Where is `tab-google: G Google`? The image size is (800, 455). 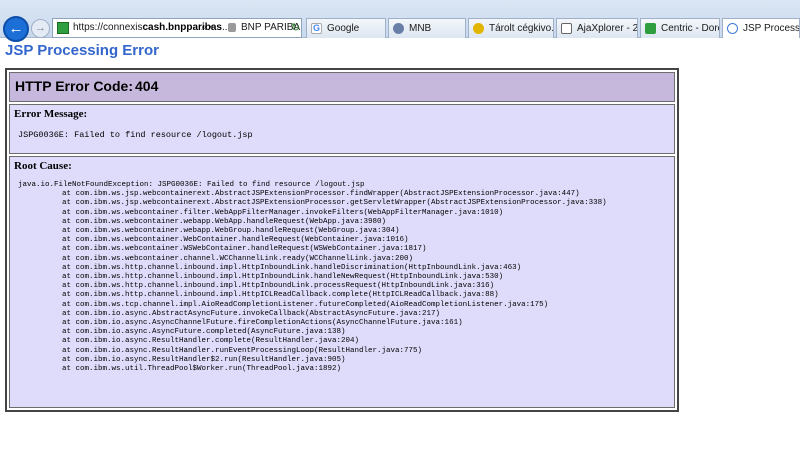 tab-google: G Google is located at coordinates (346, 28).